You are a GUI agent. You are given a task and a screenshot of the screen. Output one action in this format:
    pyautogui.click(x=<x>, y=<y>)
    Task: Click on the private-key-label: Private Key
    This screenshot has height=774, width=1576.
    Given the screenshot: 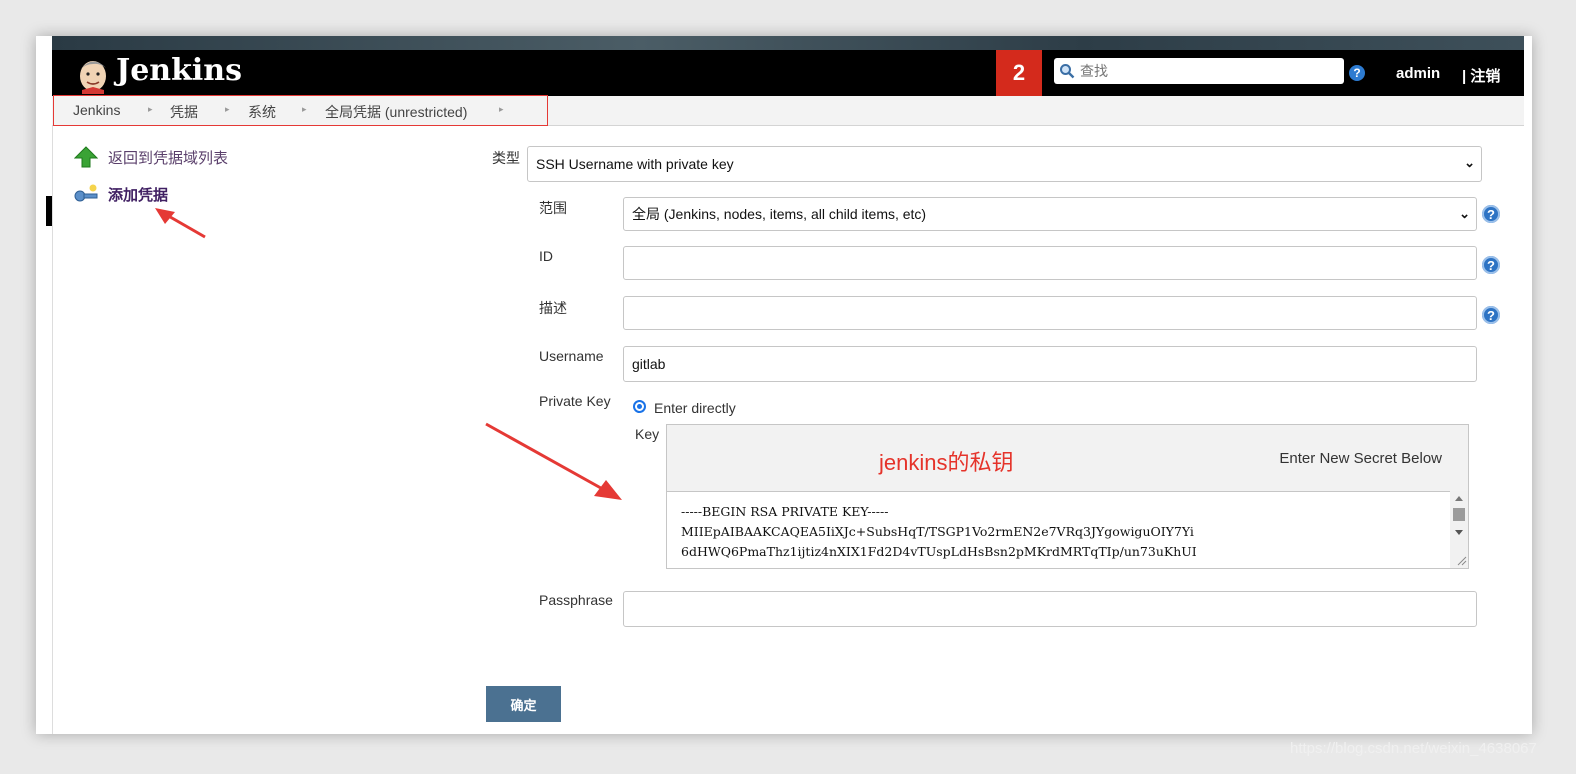 What is the action you would take?
    pyautogui.click(x=575, y=401)
    